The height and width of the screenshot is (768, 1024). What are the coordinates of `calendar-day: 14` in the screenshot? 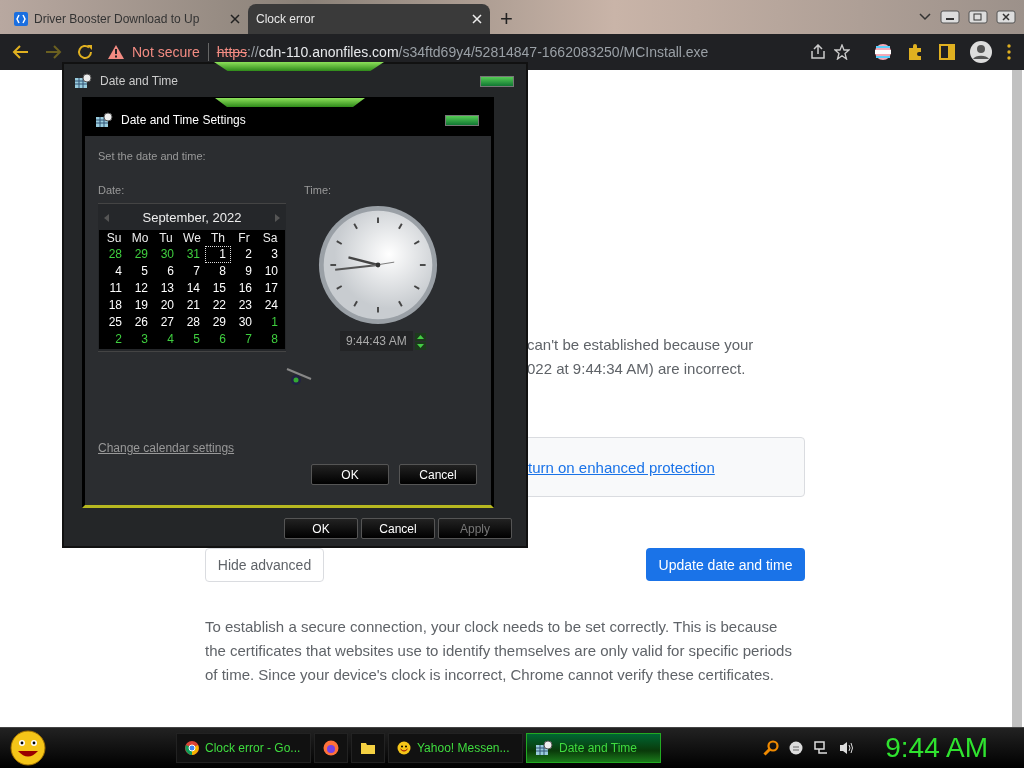 It's located at (192, 288).